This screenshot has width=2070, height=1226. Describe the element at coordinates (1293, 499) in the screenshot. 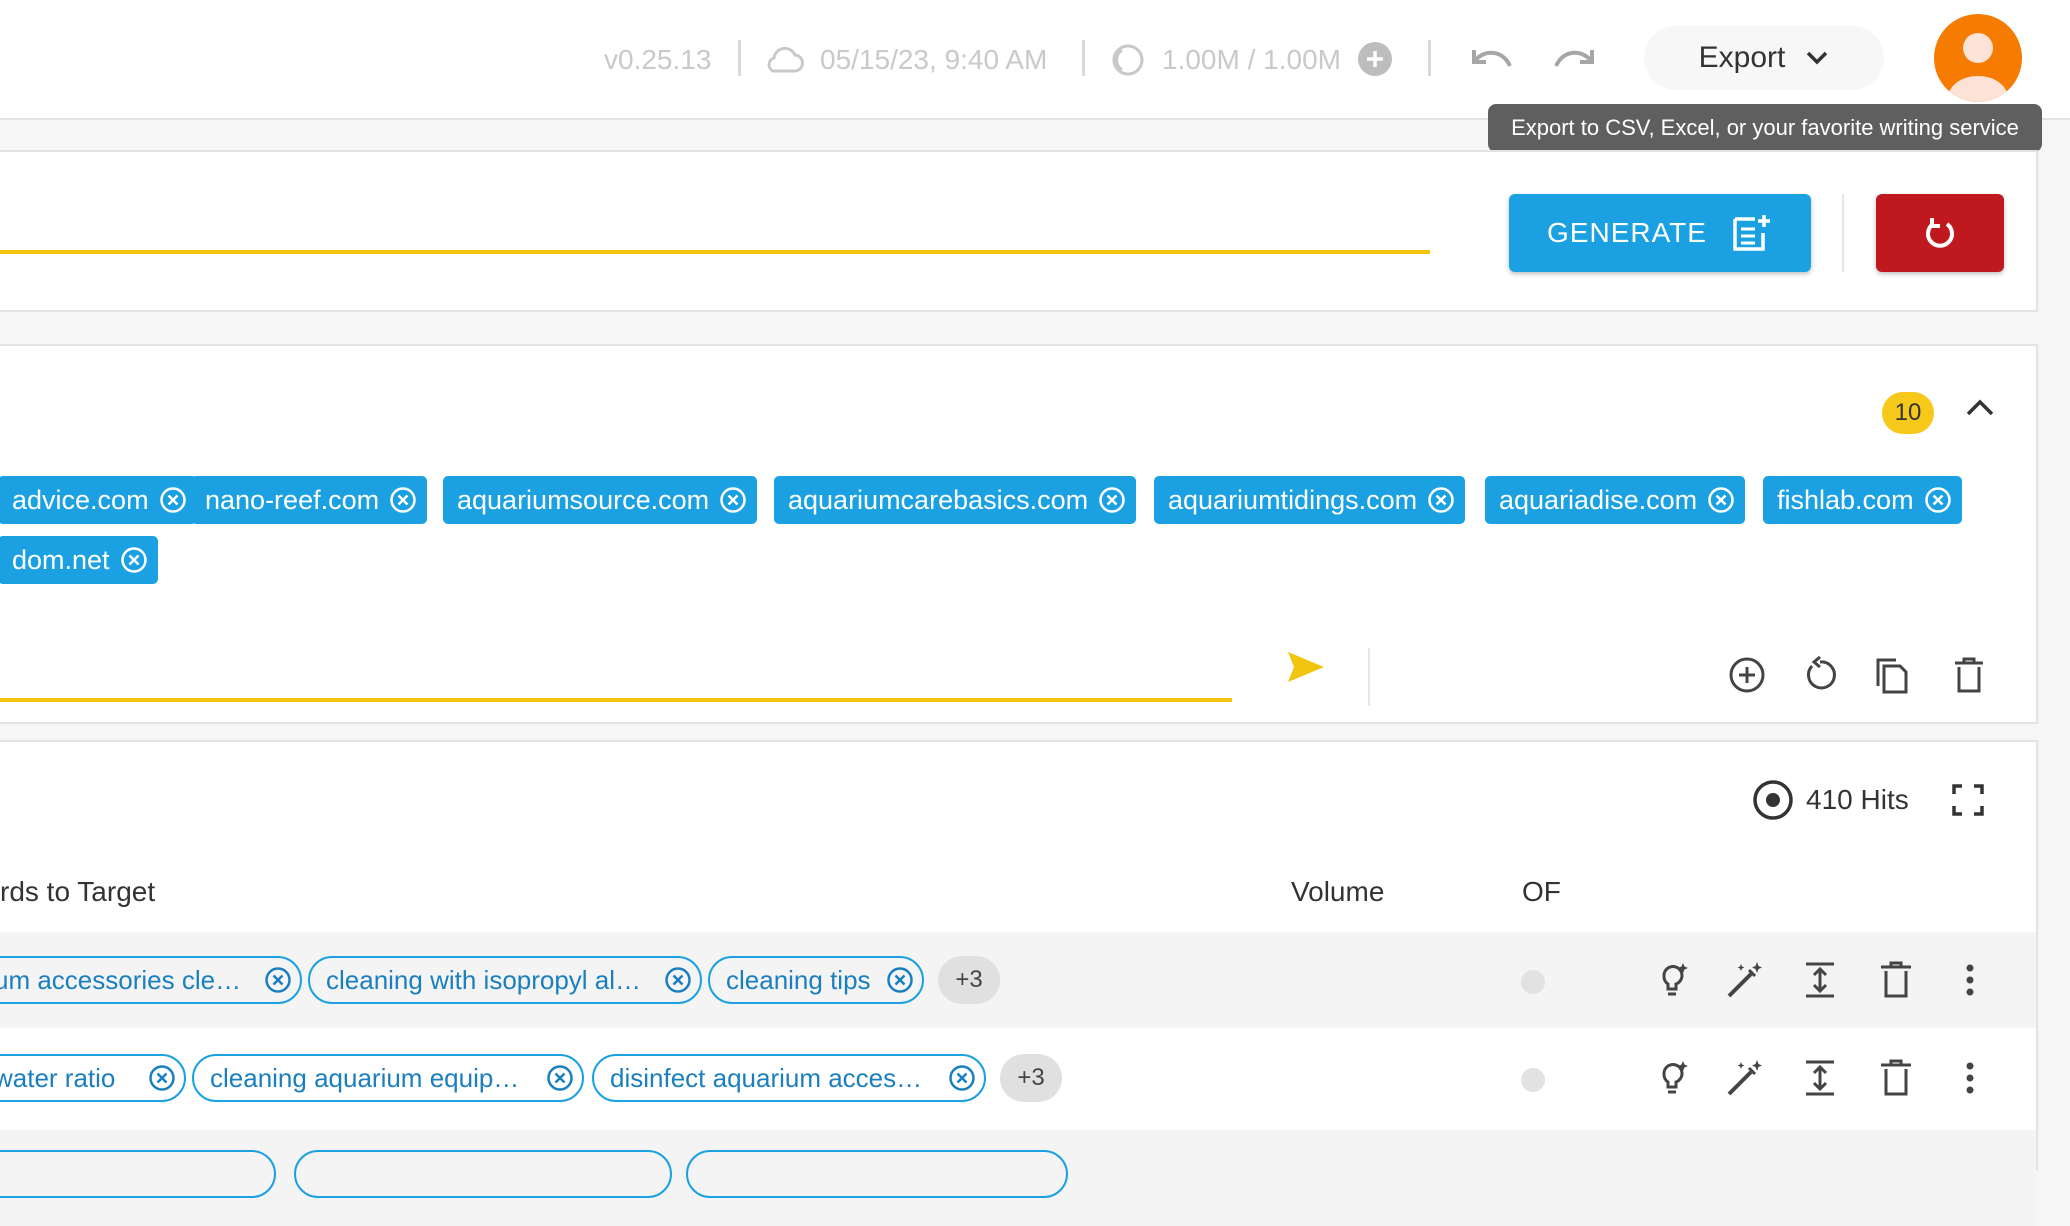

I see `chip-label: aquariumtidings.com` at that location.